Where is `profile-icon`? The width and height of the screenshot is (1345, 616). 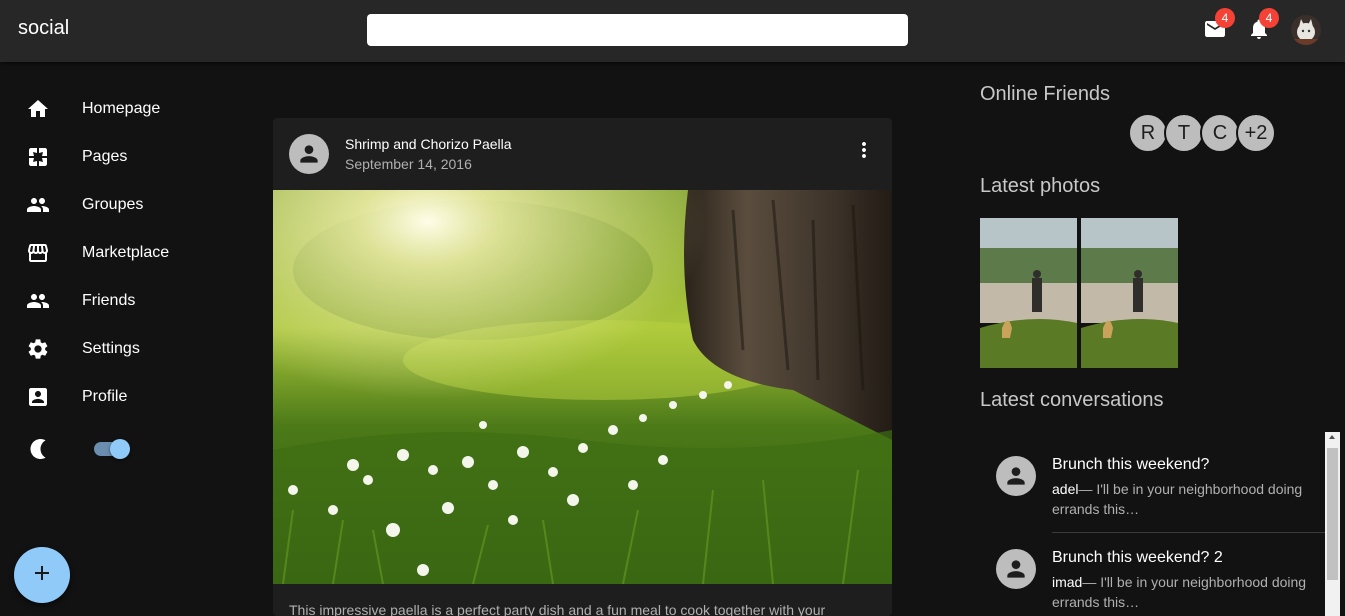
profile-icon is located at coordinates (38, 397).